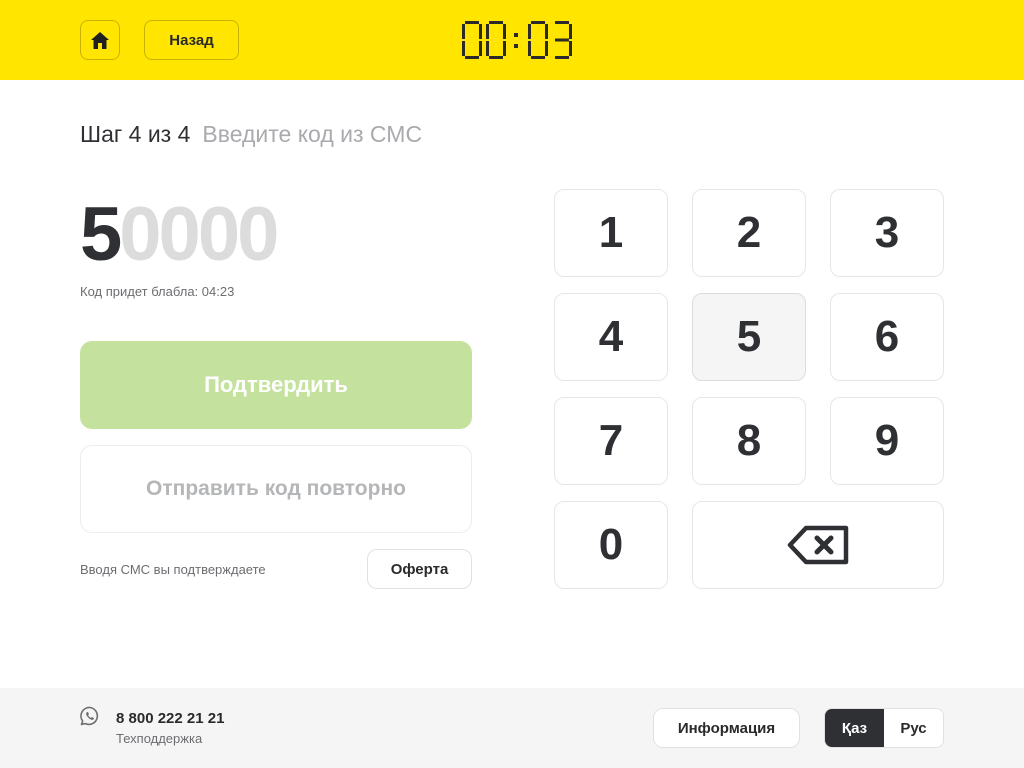 Image resolution: width=1024 pixels, height=768 pixels. I want to click on home-icon, so click(100, 40).